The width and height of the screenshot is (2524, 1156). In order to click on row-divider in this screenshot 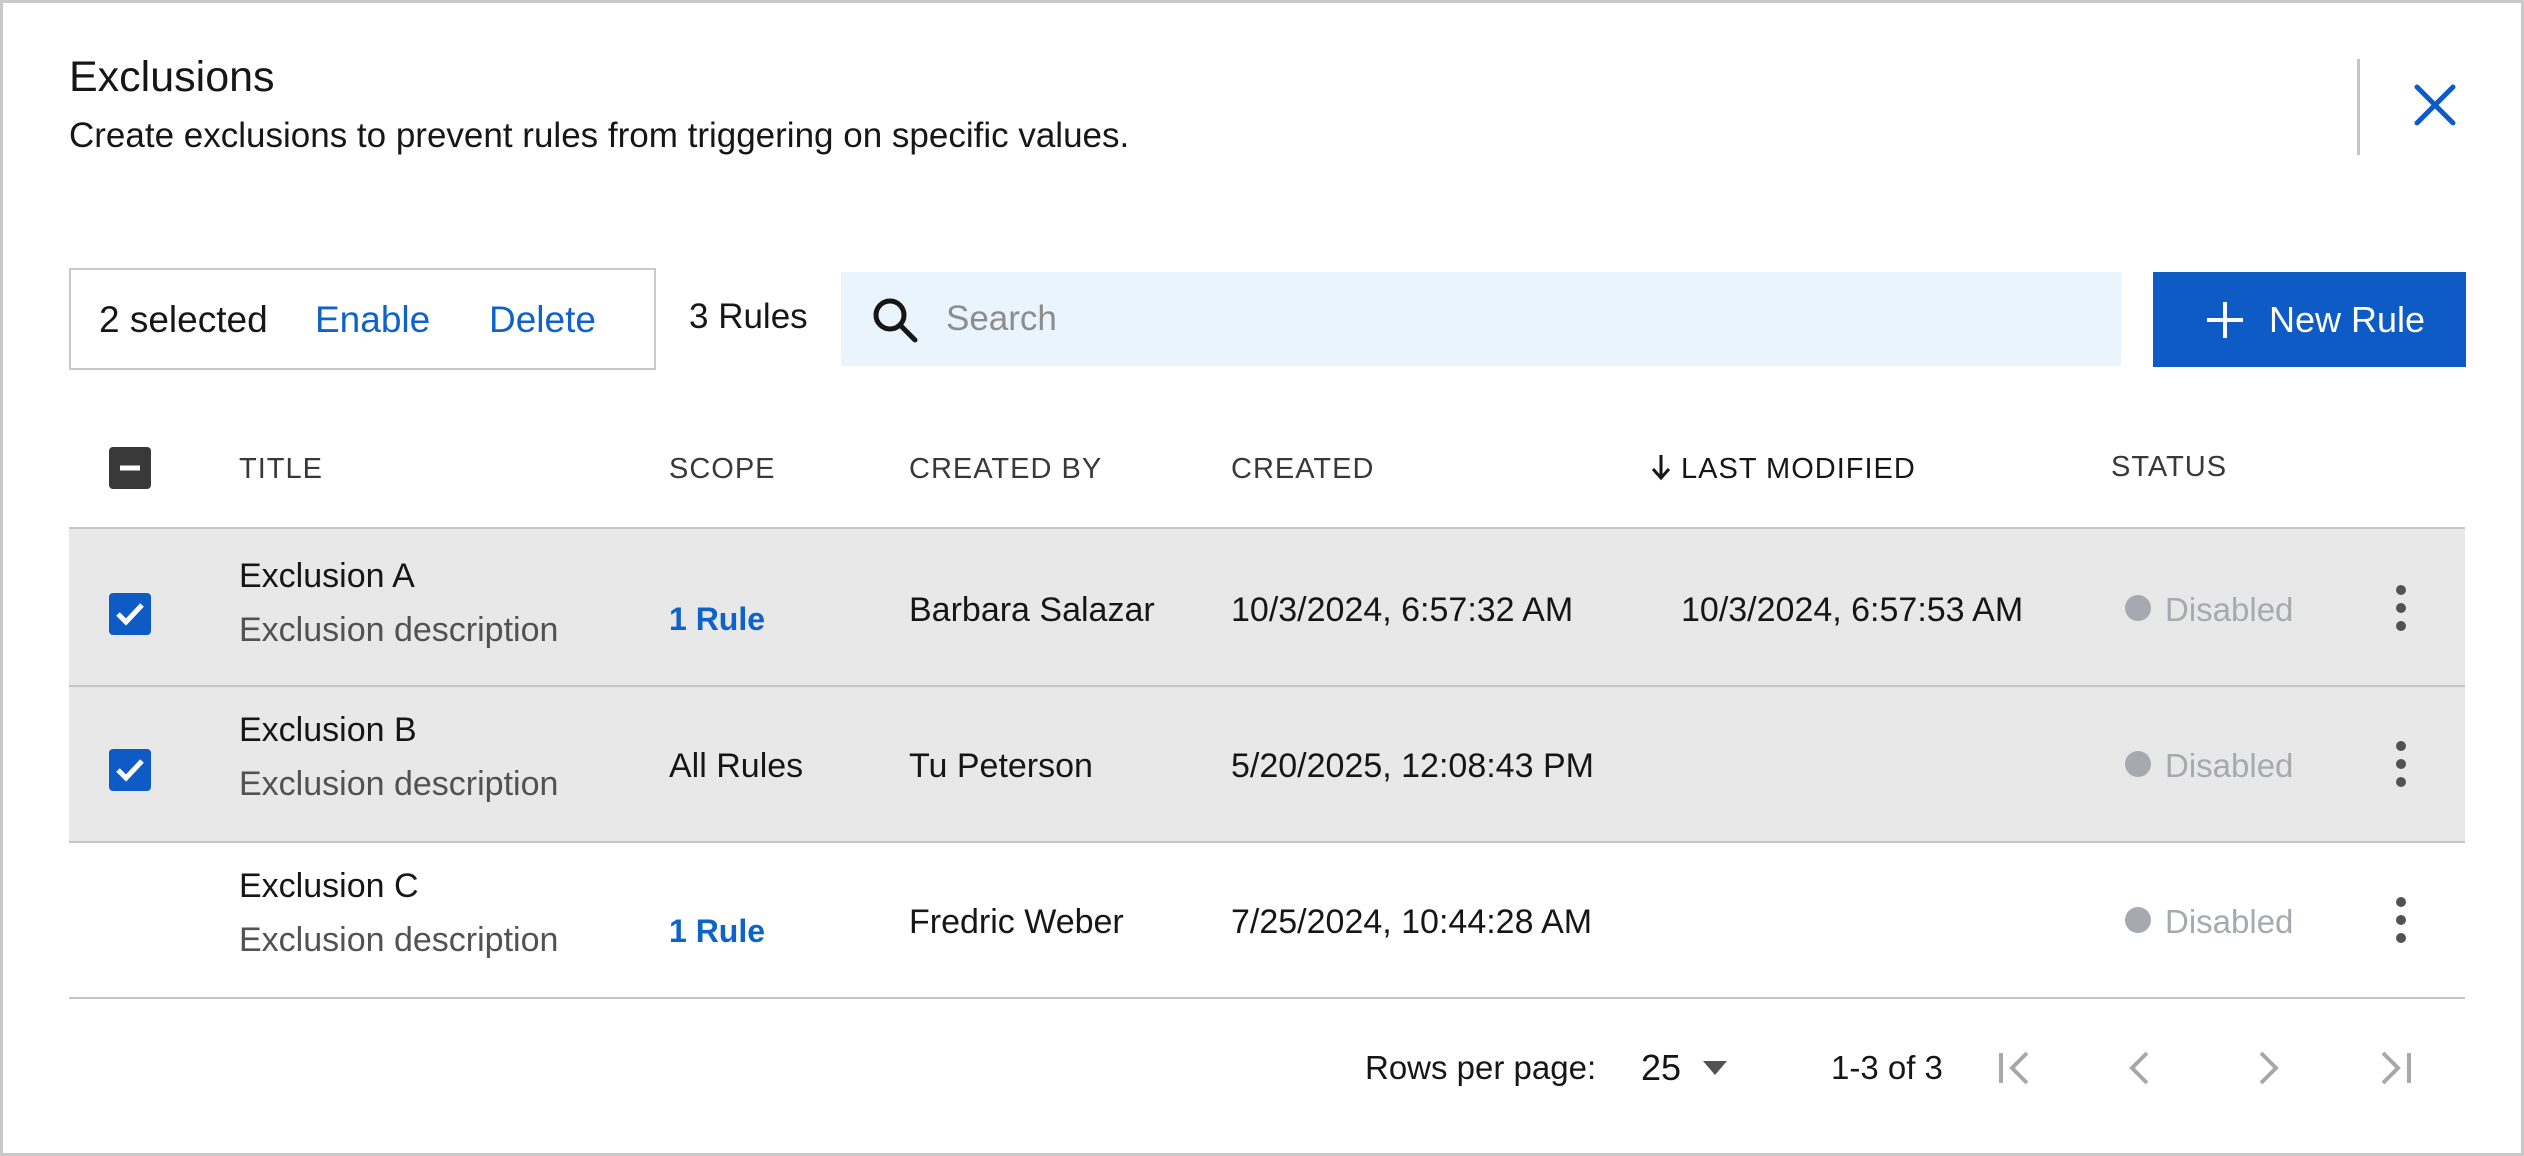, I will do `click(1267, 998)`.